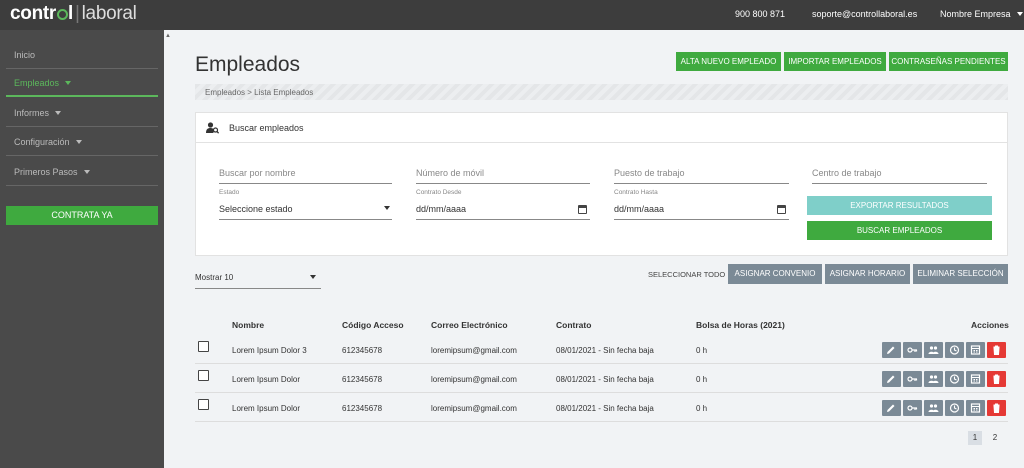  What do you see at coordinates (82, 82) in the screenshot?
I see `sidebar-item-empleados: Empleados` at bounding box center [82, 82].